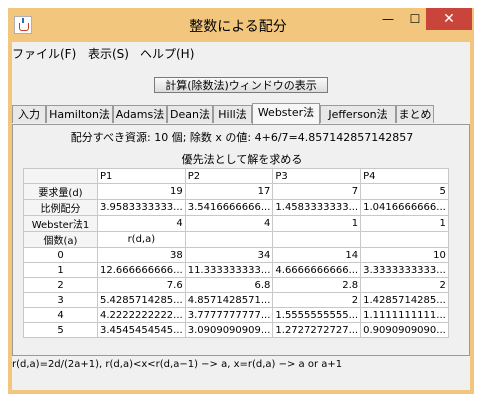  Describe the element at coordinates (79, 114) in the screenshot. I see `tab-hamilton: Hamilton法` at that location.